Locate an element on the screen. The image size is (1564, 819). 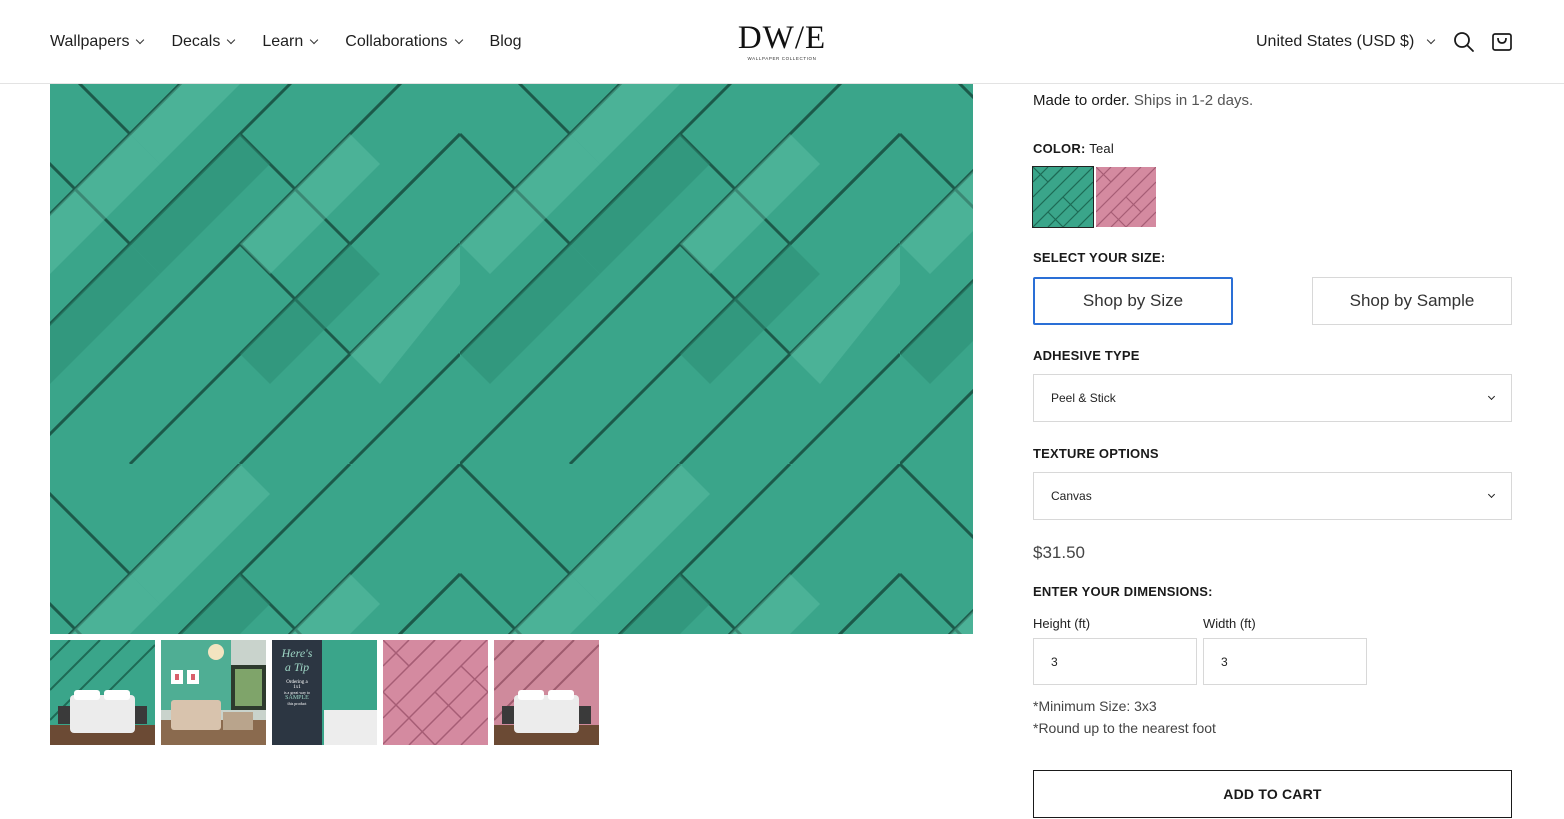
living-room-scene is located at coordinates (213, 692).